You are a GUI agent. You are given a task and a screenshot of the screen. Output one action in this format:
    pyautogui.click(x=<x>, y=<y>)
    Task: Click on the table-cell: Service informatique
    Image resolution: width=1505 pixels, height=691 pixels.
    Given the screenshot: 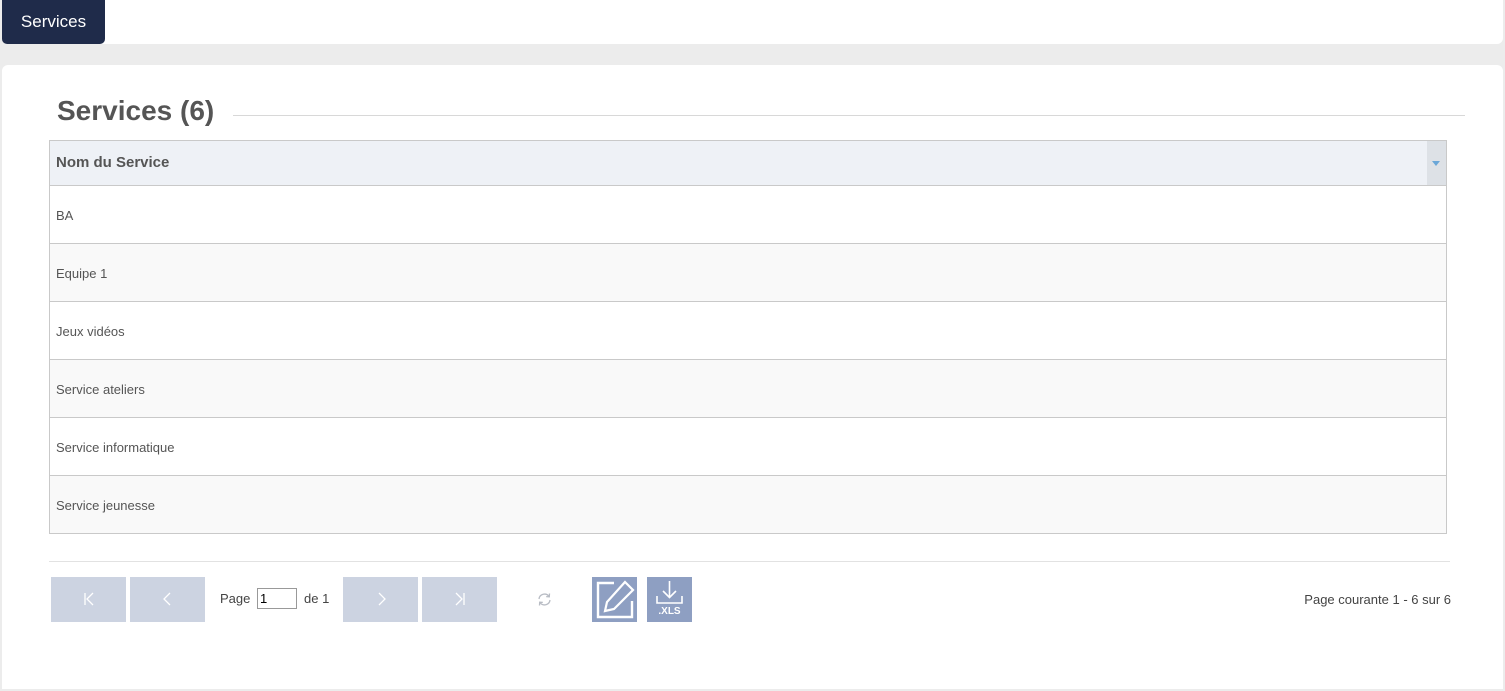 What is the action you would take?
    pyautogui.click(x=115, y=447)
    